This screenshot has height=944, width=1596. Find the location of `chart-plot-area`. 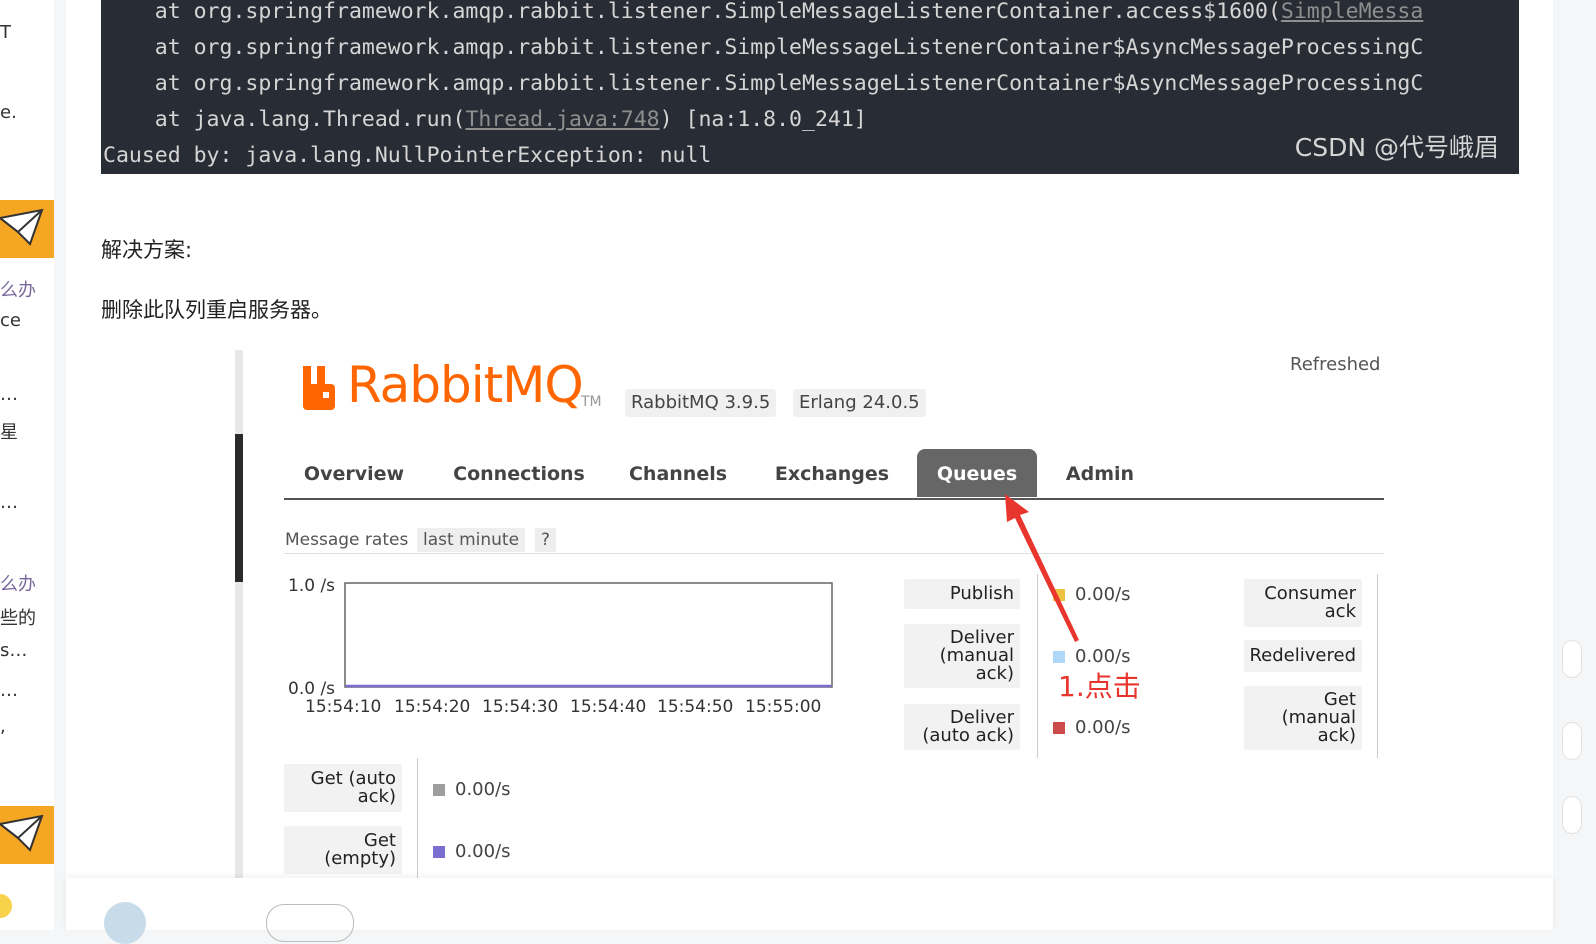

chart-plot-area is located at coordinates (588, 635).